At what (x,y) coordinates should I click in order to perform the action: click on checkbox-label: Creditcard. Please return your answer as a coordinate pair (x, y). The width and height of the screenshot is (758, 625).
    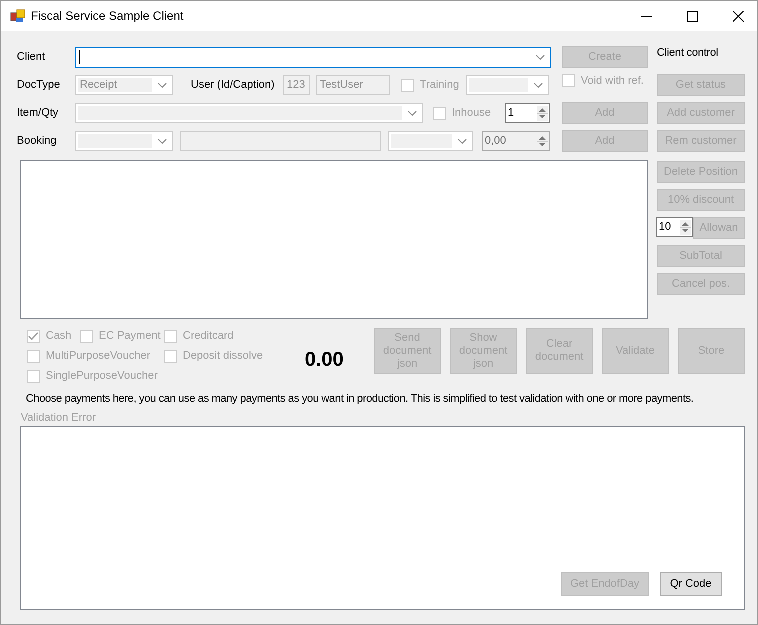
    Looking at the image, I should click on (208, 336).